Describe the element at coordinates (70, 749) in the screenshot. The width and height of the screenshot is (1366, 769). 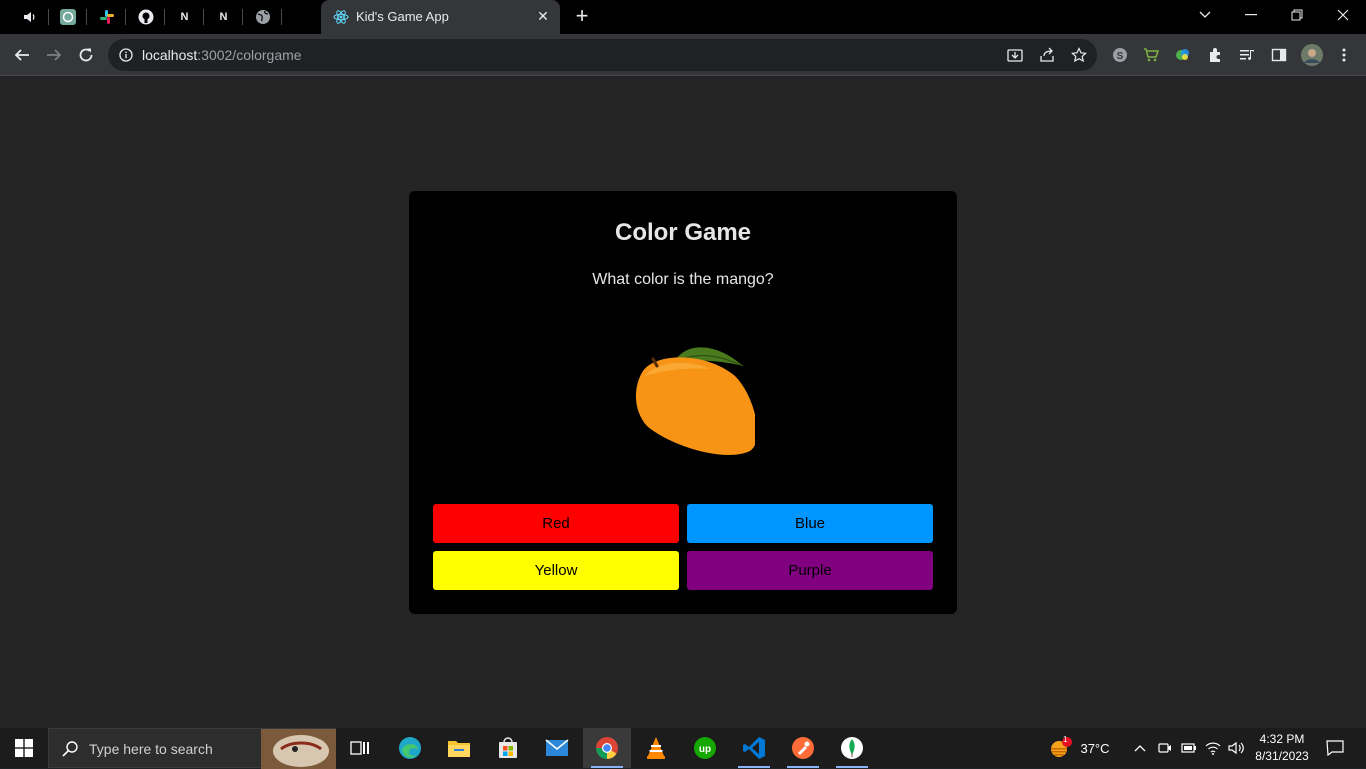
I see `search-icon` at that location.